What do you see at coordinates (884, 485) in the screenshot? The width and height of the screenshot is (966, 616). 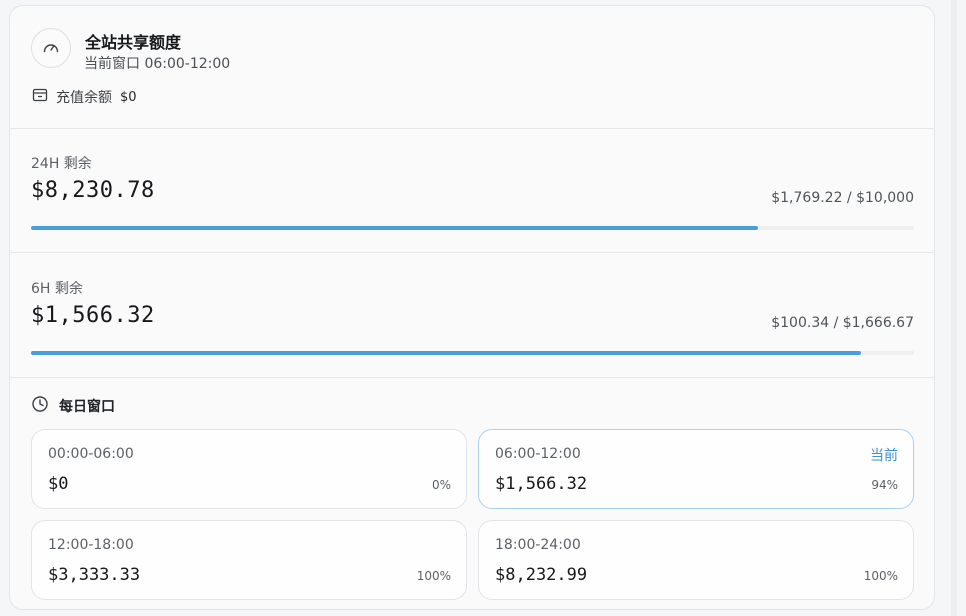 I see `window-percent: 94%` at bounding box center [884, 485].